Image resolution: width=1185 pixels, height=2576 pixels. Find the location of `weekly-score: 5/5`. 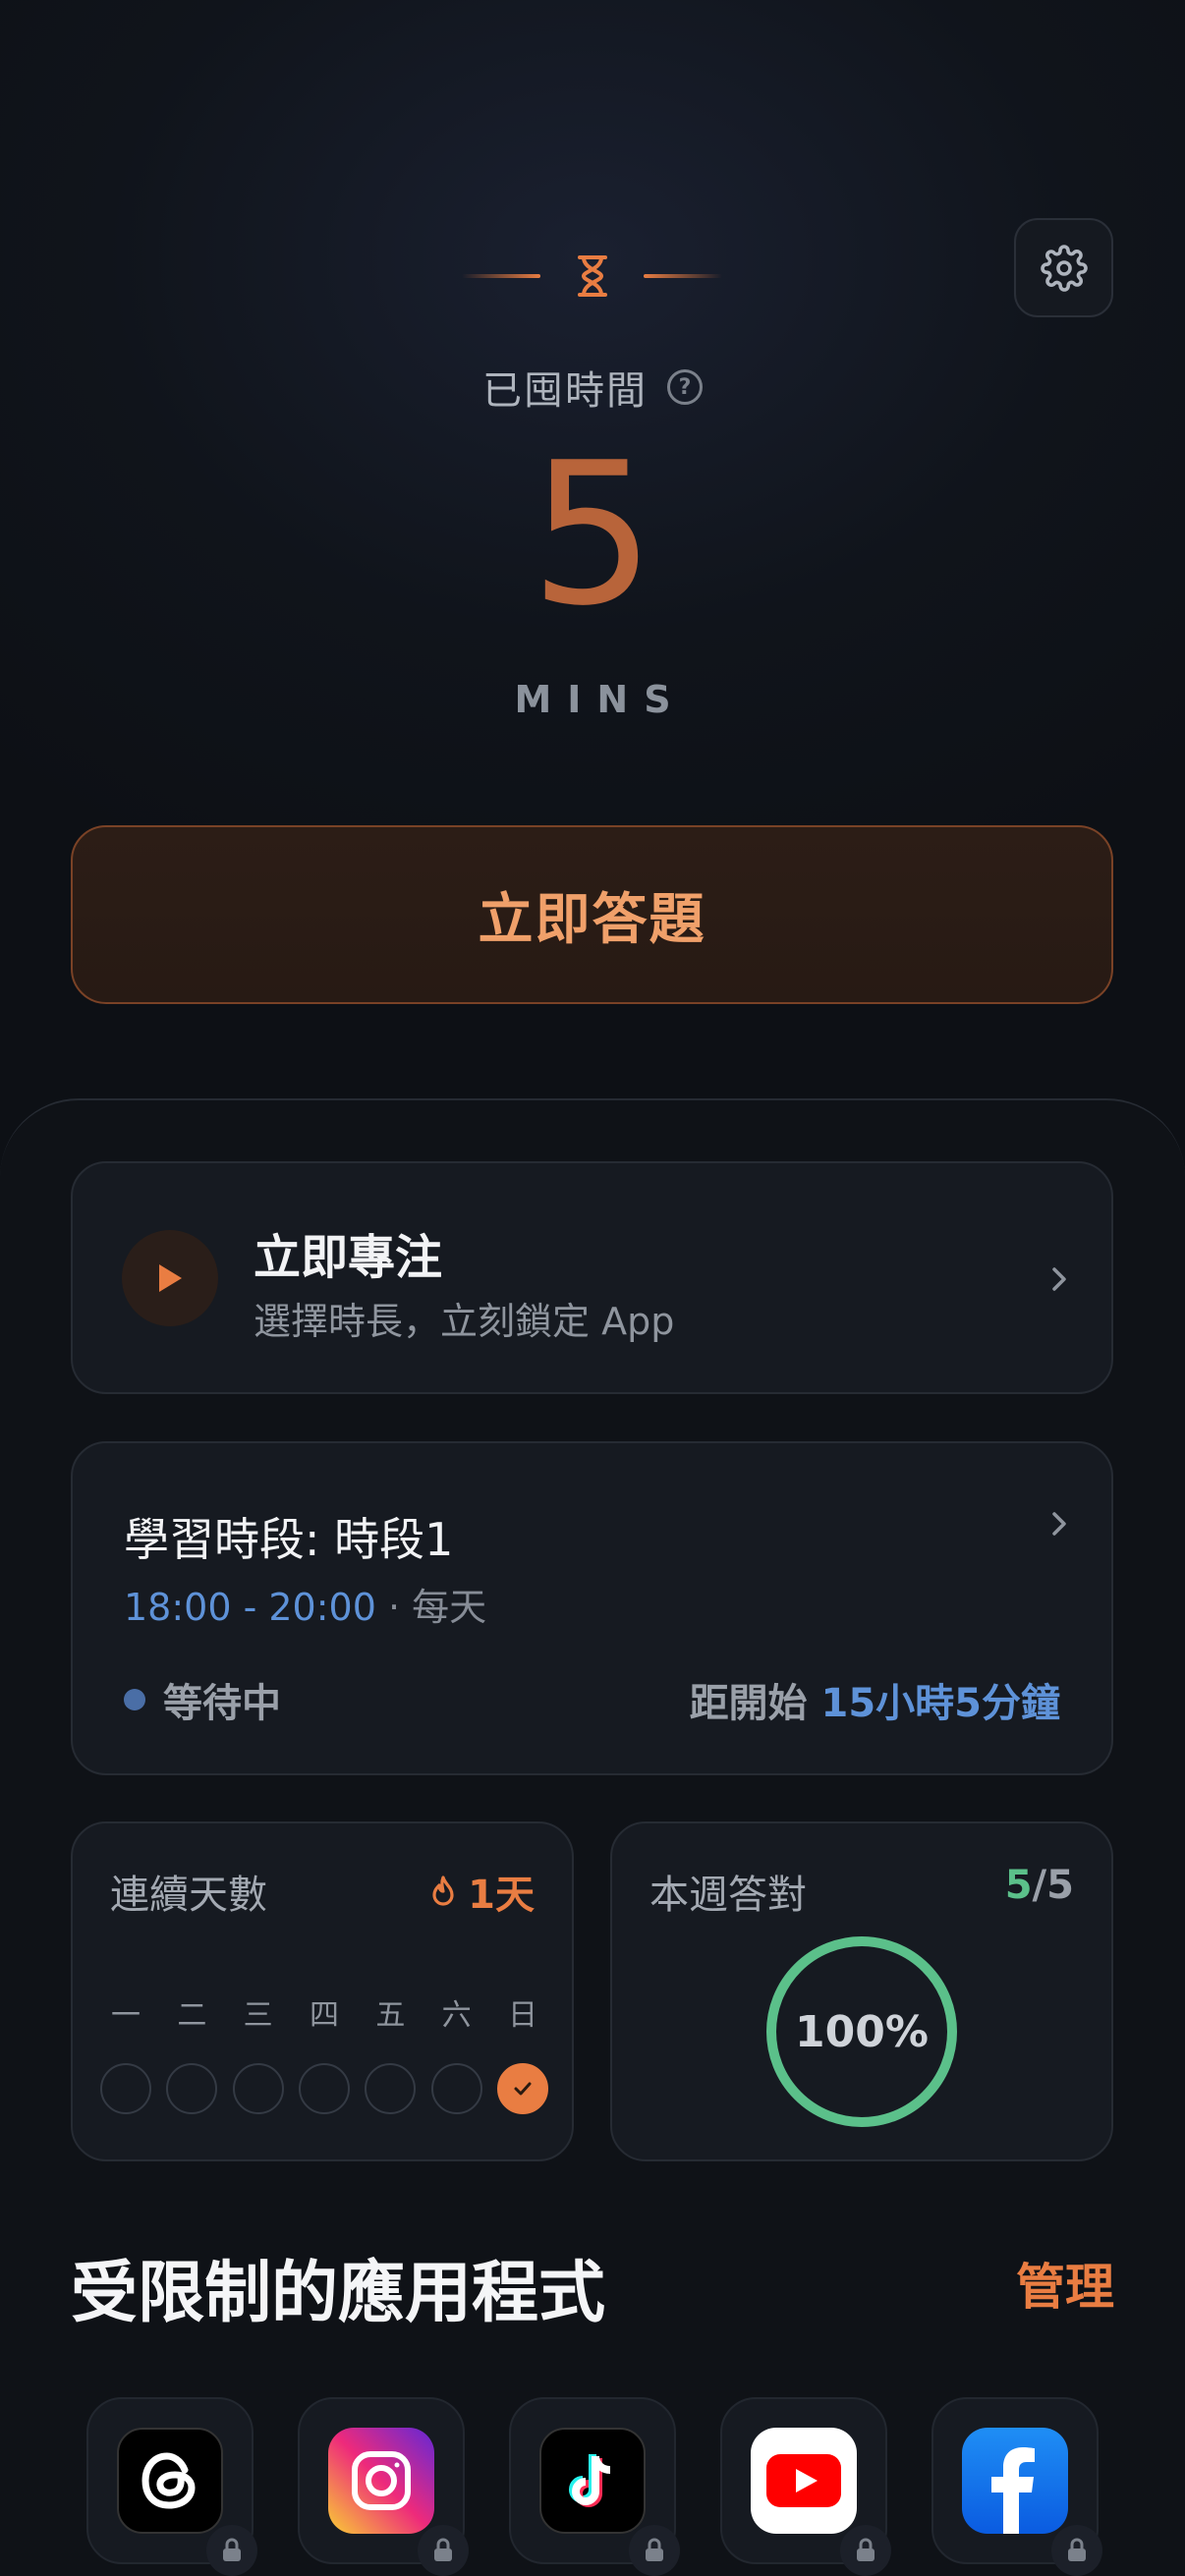

weekly-score: 5/5 is located at coordinates (1040, 1885).